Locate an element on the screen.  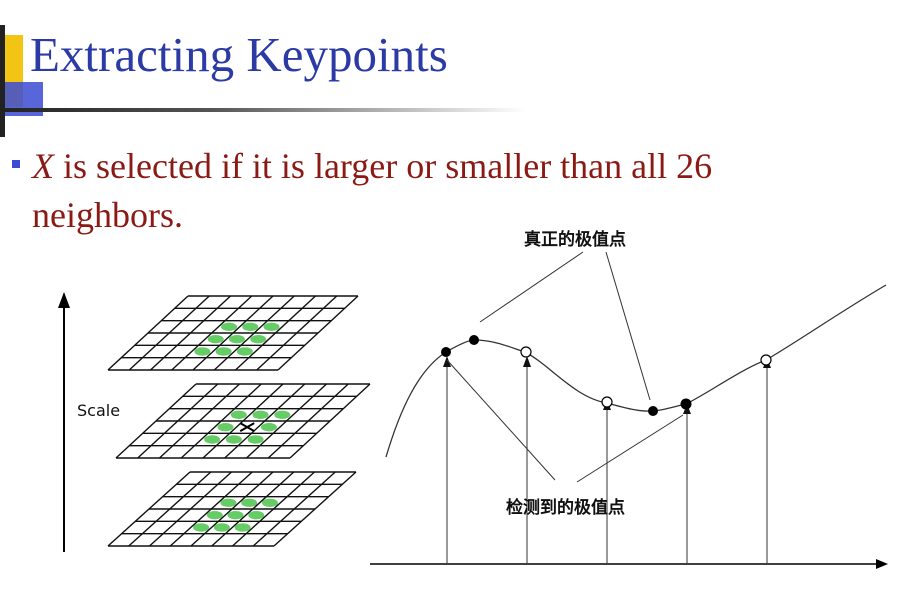
grid-layer-bottom is located at coordinates (232, 509).